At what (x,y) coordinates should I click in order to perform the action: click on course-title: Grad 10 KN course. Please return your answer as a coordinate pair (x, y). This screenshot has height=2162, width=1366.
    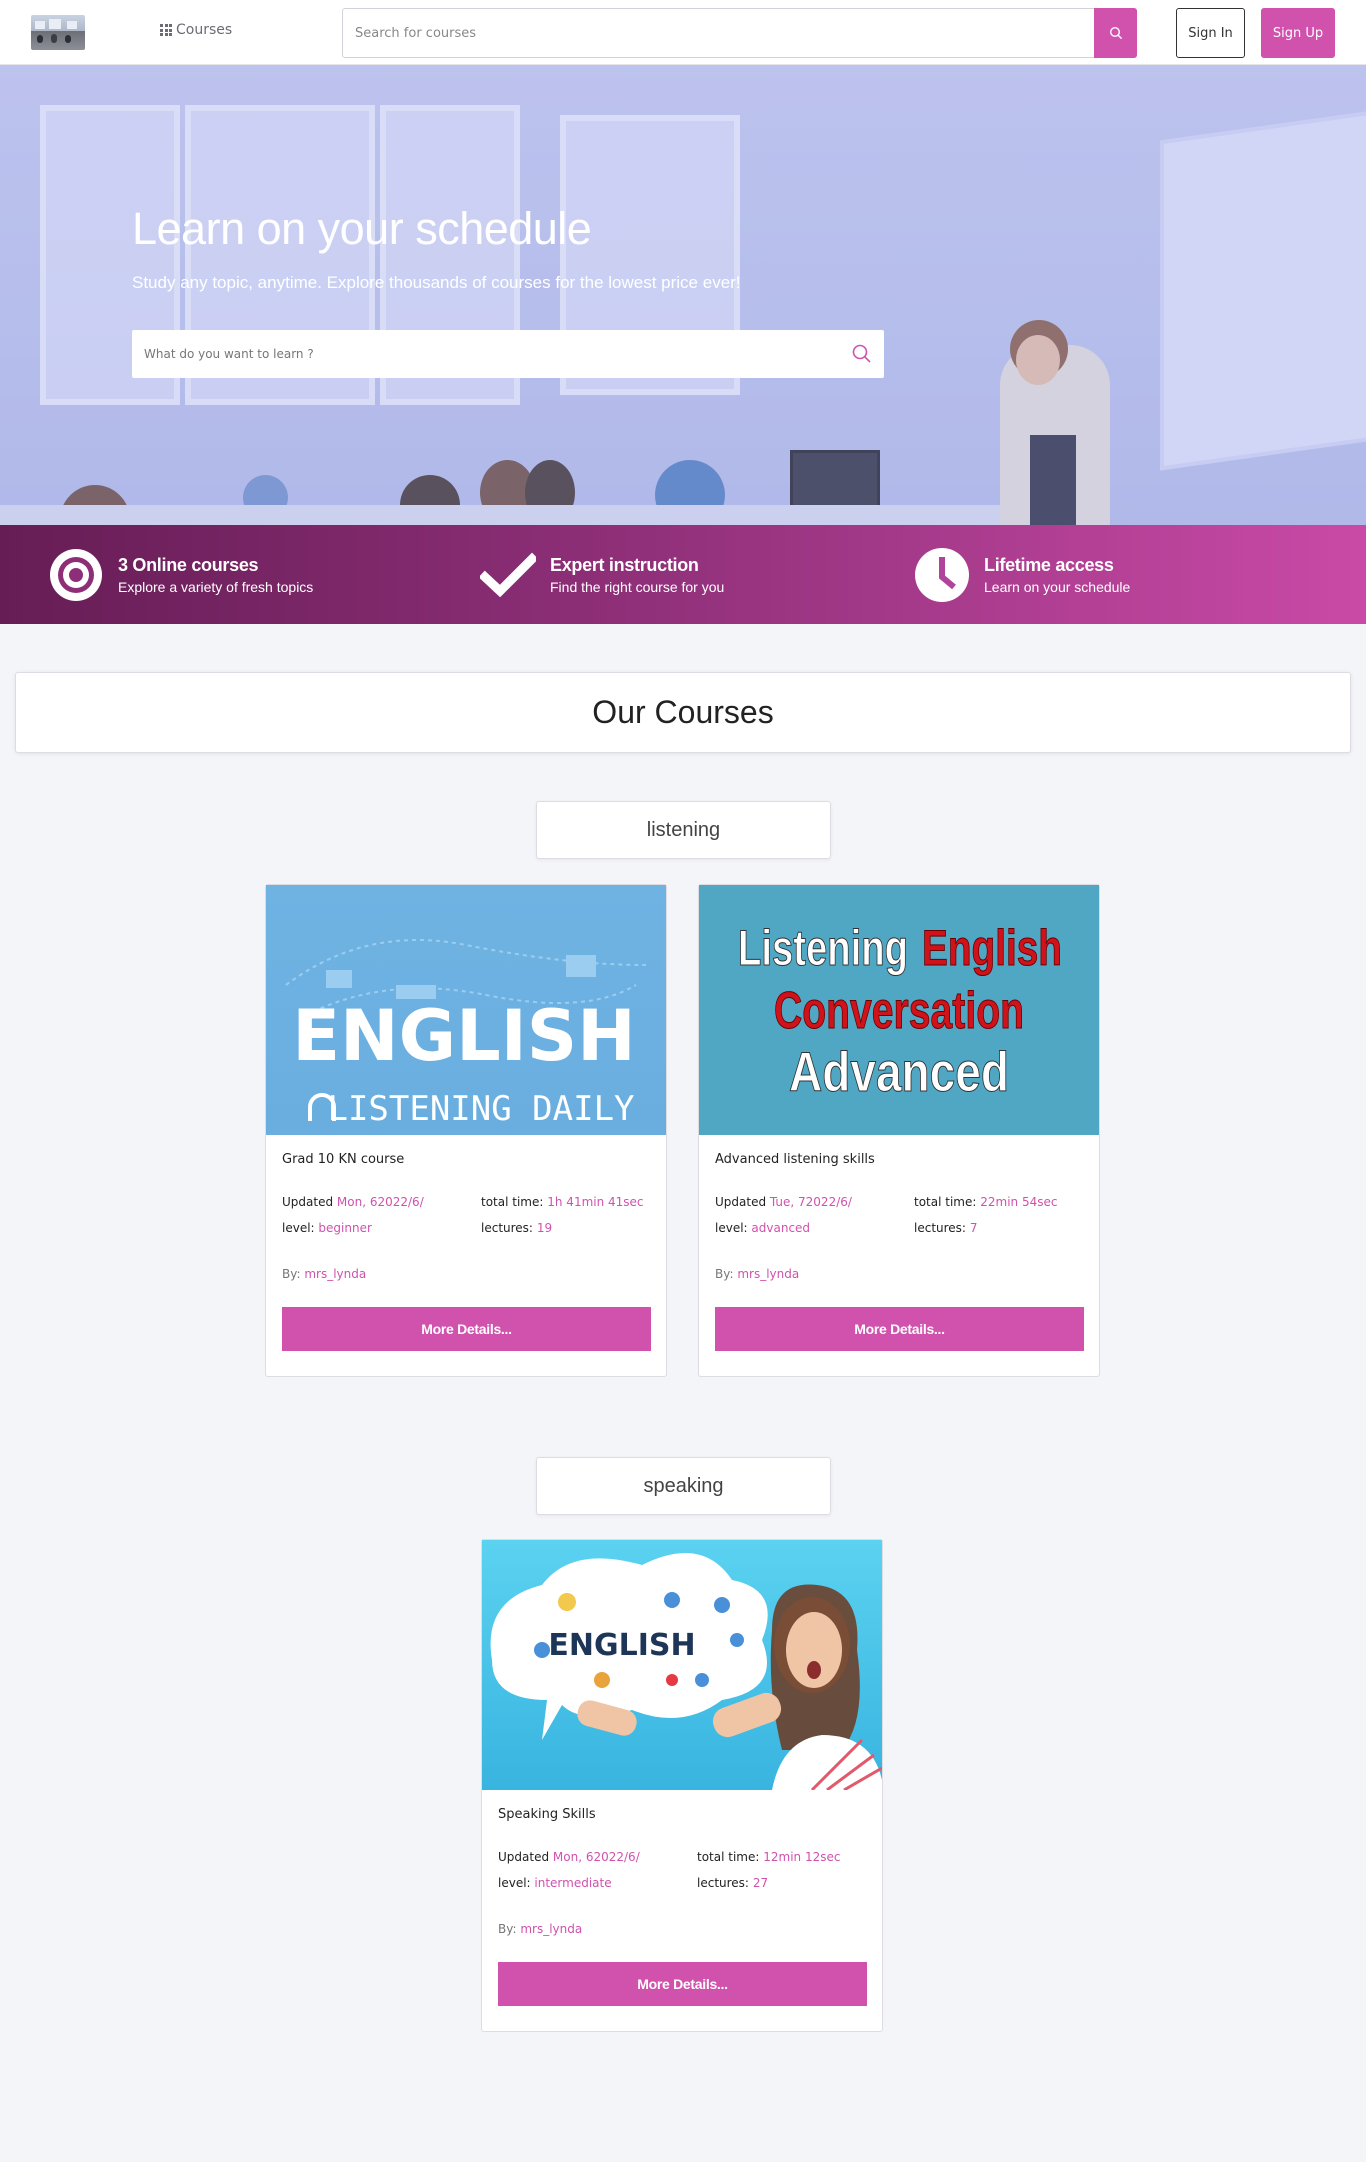
    Looking at the image, I should click on (343, 1159).